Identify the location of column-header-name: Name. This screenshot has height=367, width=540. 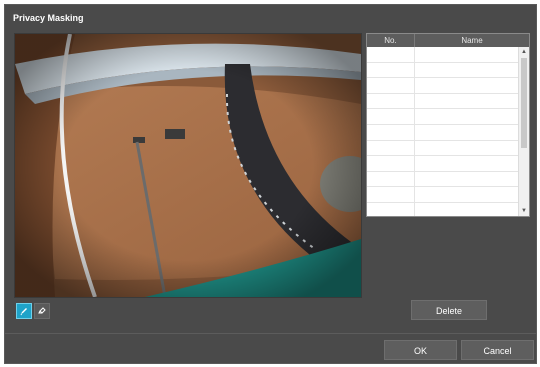
(472, 40).